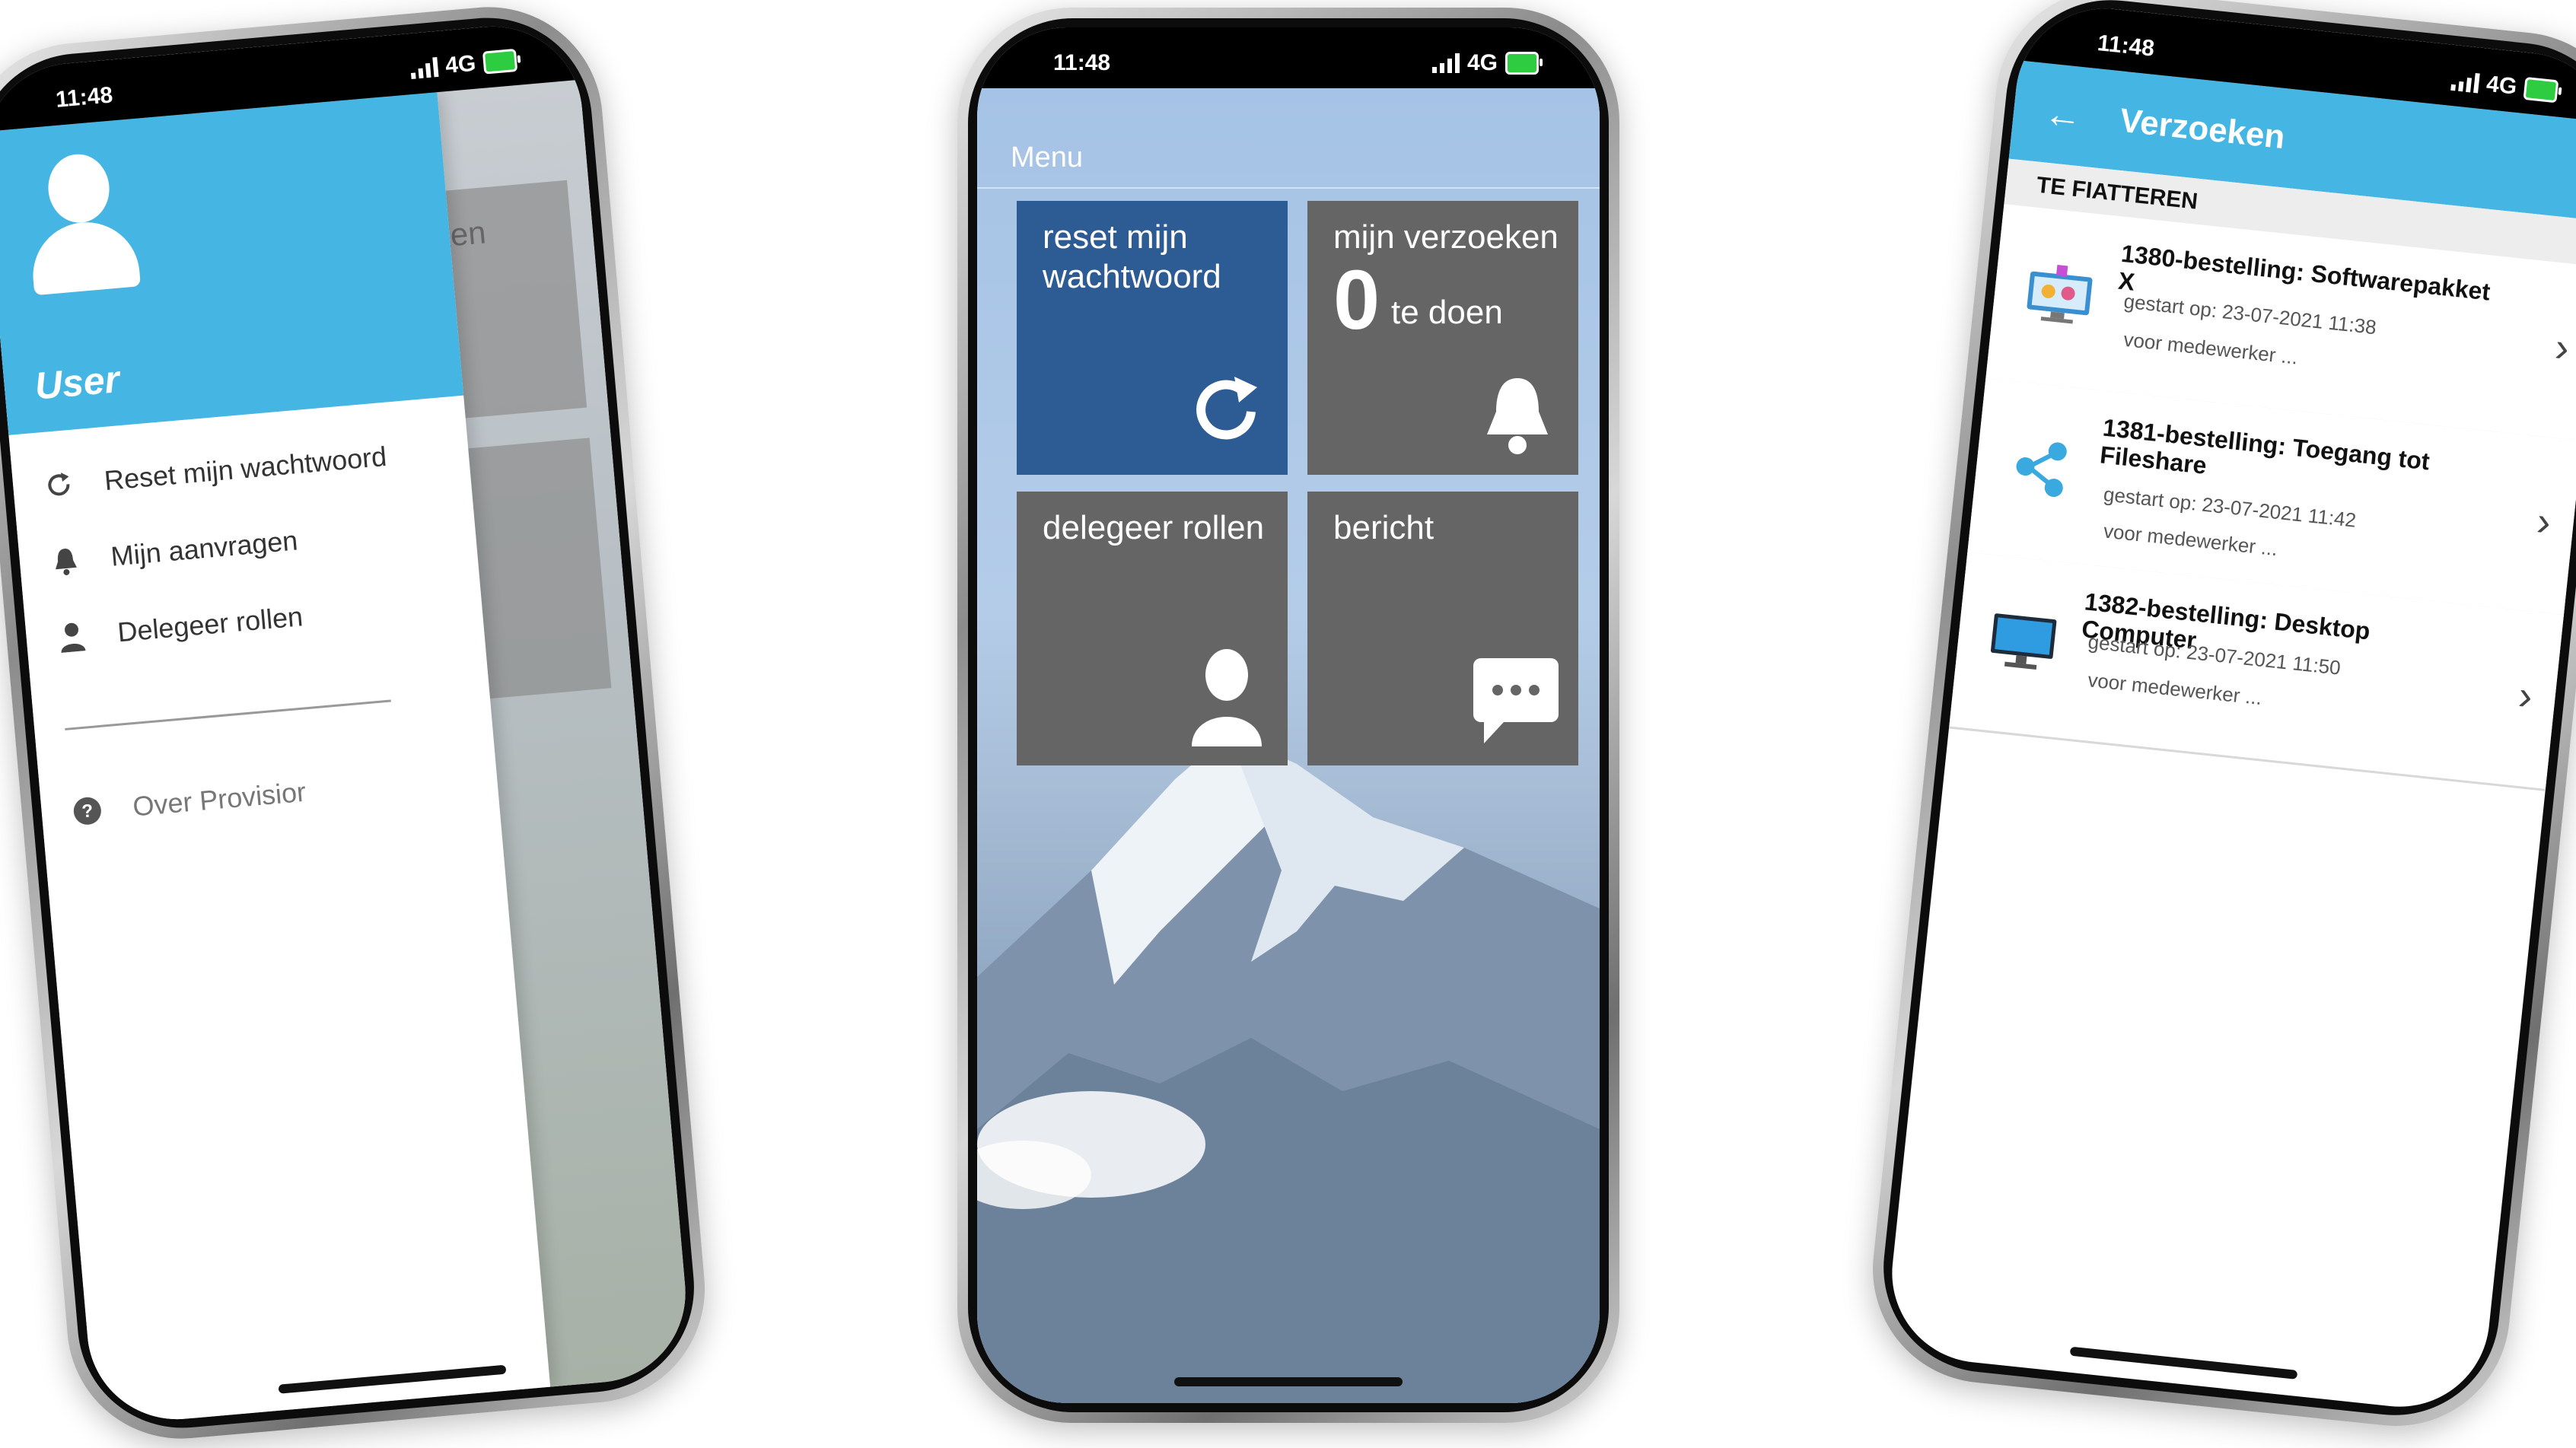 The height and width of the screenshot is (1448, 2576). What do you see at coordinates (1383, 527) in the screenshot?
I see `tile-label: bericht` at bounding box center [1383, 527].